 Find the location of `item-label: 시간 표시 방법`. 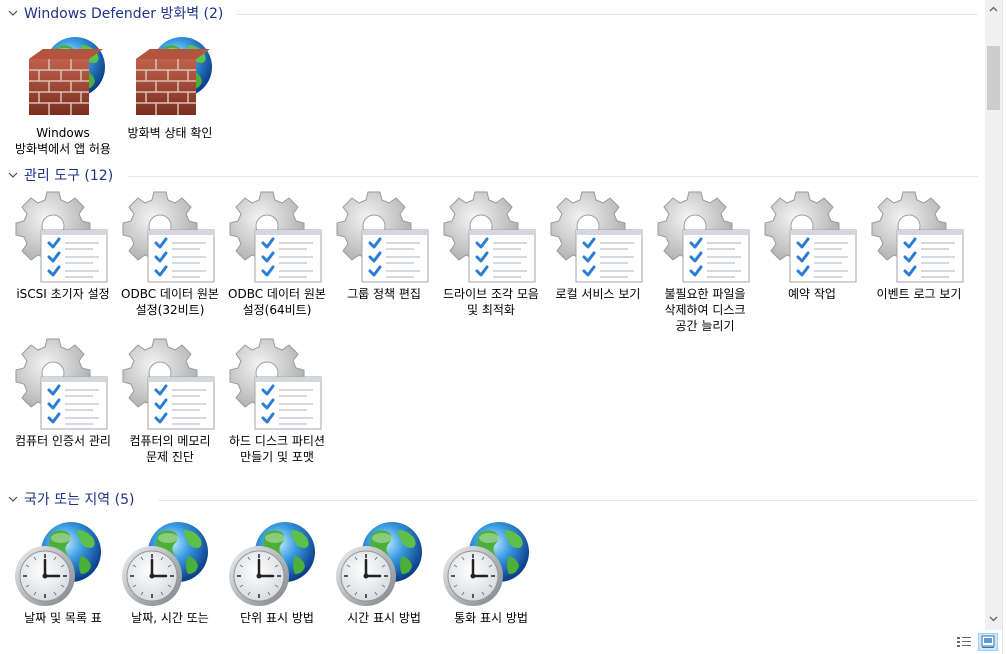

item-label: 시간 표시 방법 is located at coordinates (384, 618).